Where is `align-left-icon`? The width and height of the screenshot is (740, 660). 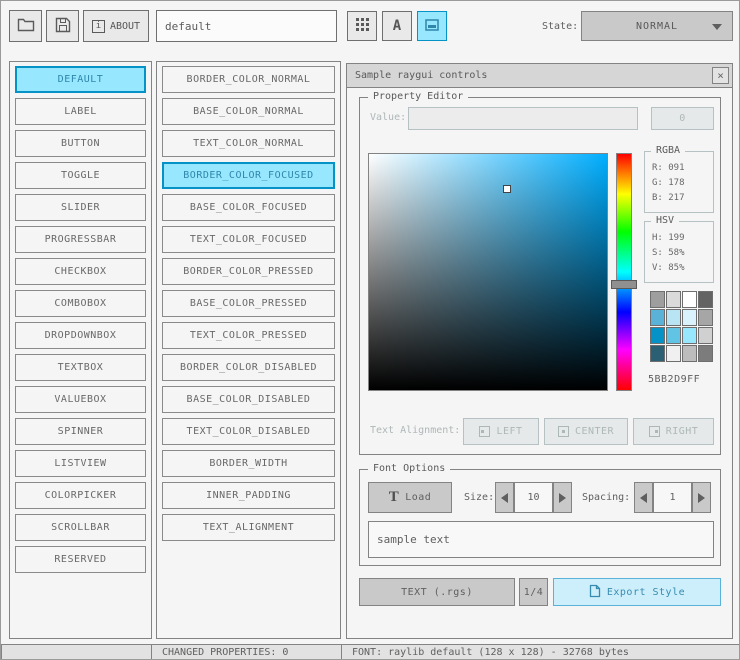
align-left-icon is located at coordinates (485, 431).